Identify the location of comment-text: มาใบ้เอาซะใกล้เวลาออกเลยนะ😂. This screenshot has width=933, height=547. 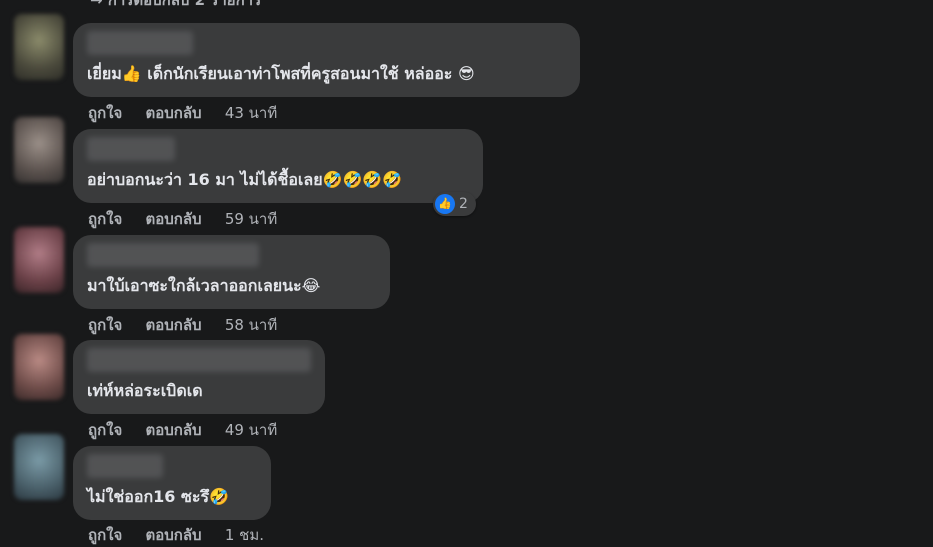
(204, 285).